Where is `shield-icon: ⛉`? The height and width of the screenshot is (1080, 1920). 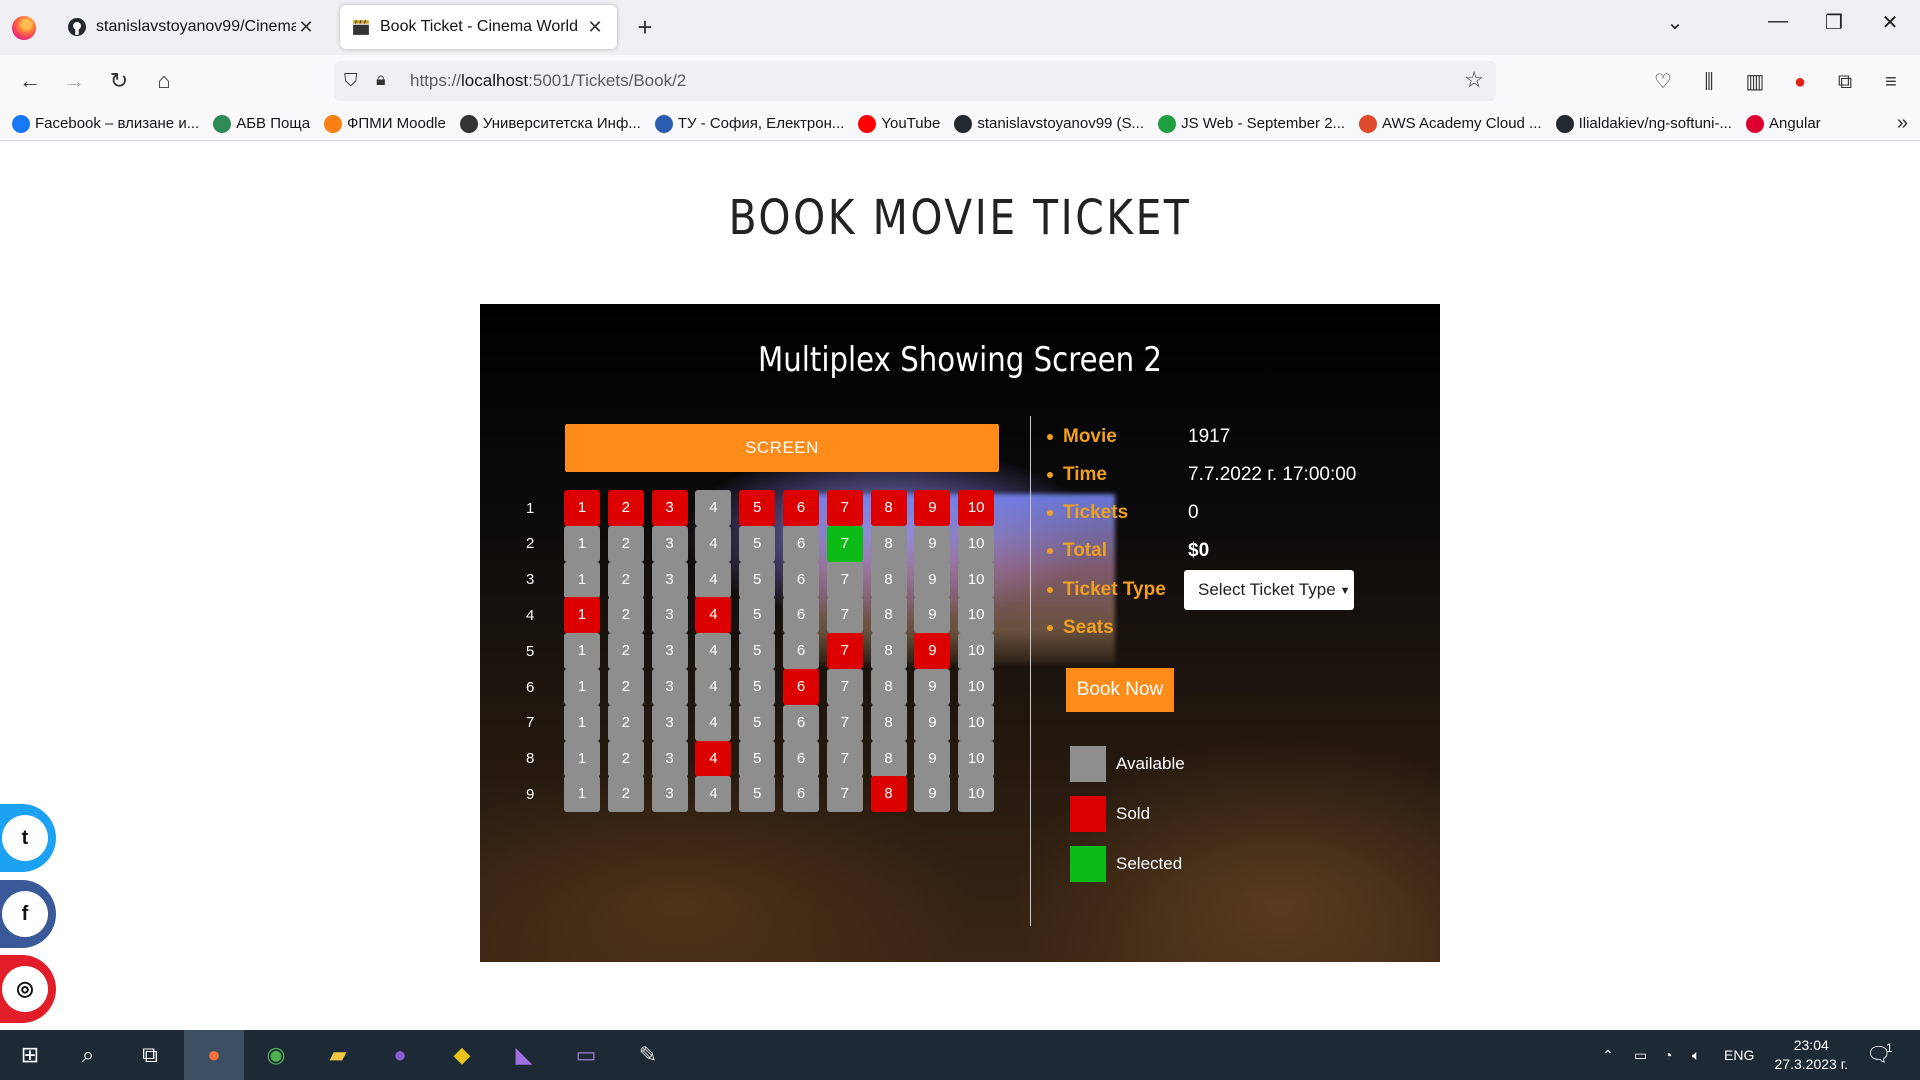
shield-icon: ⛉ is located at coordinates (351, 80).